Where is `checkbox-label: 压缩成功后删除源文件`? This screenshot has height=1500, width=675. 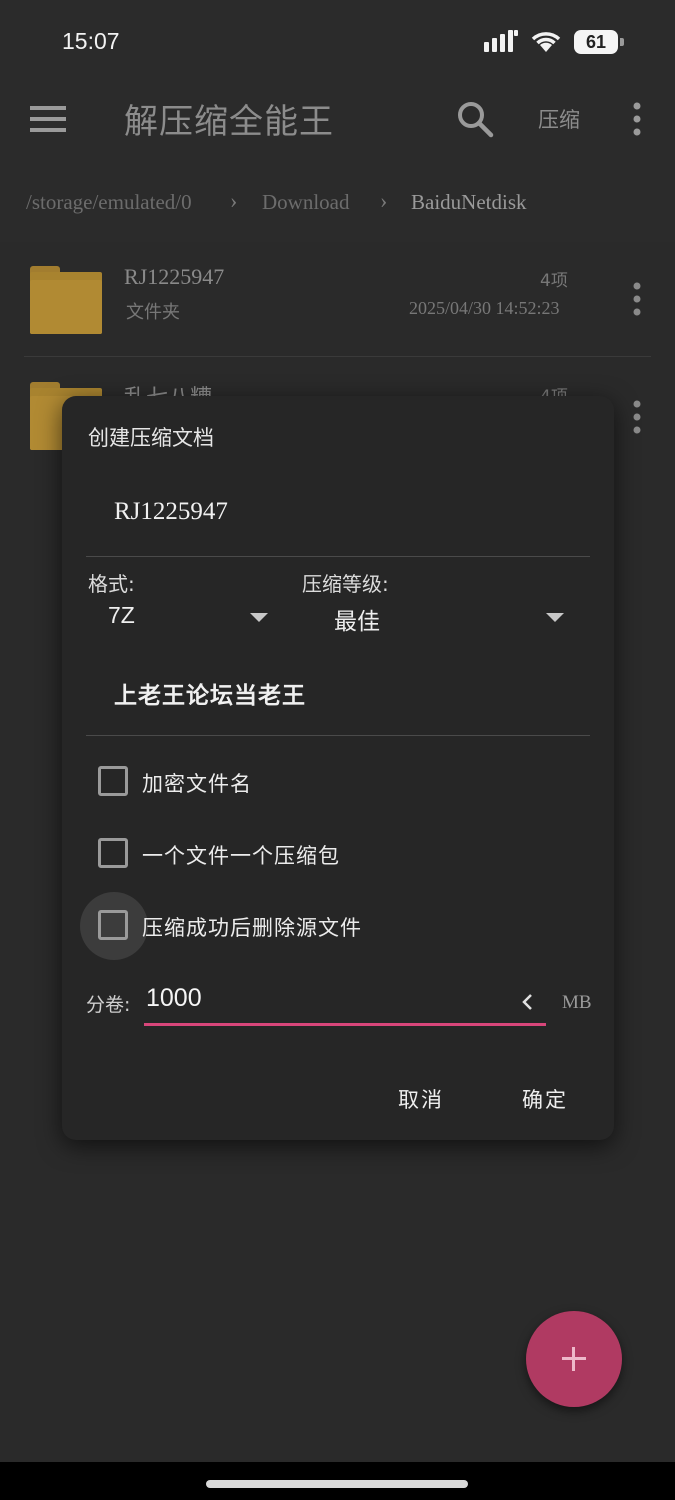
checkbox-label: 压缩成功后删除源文件 is located at coordinates (252, 928).